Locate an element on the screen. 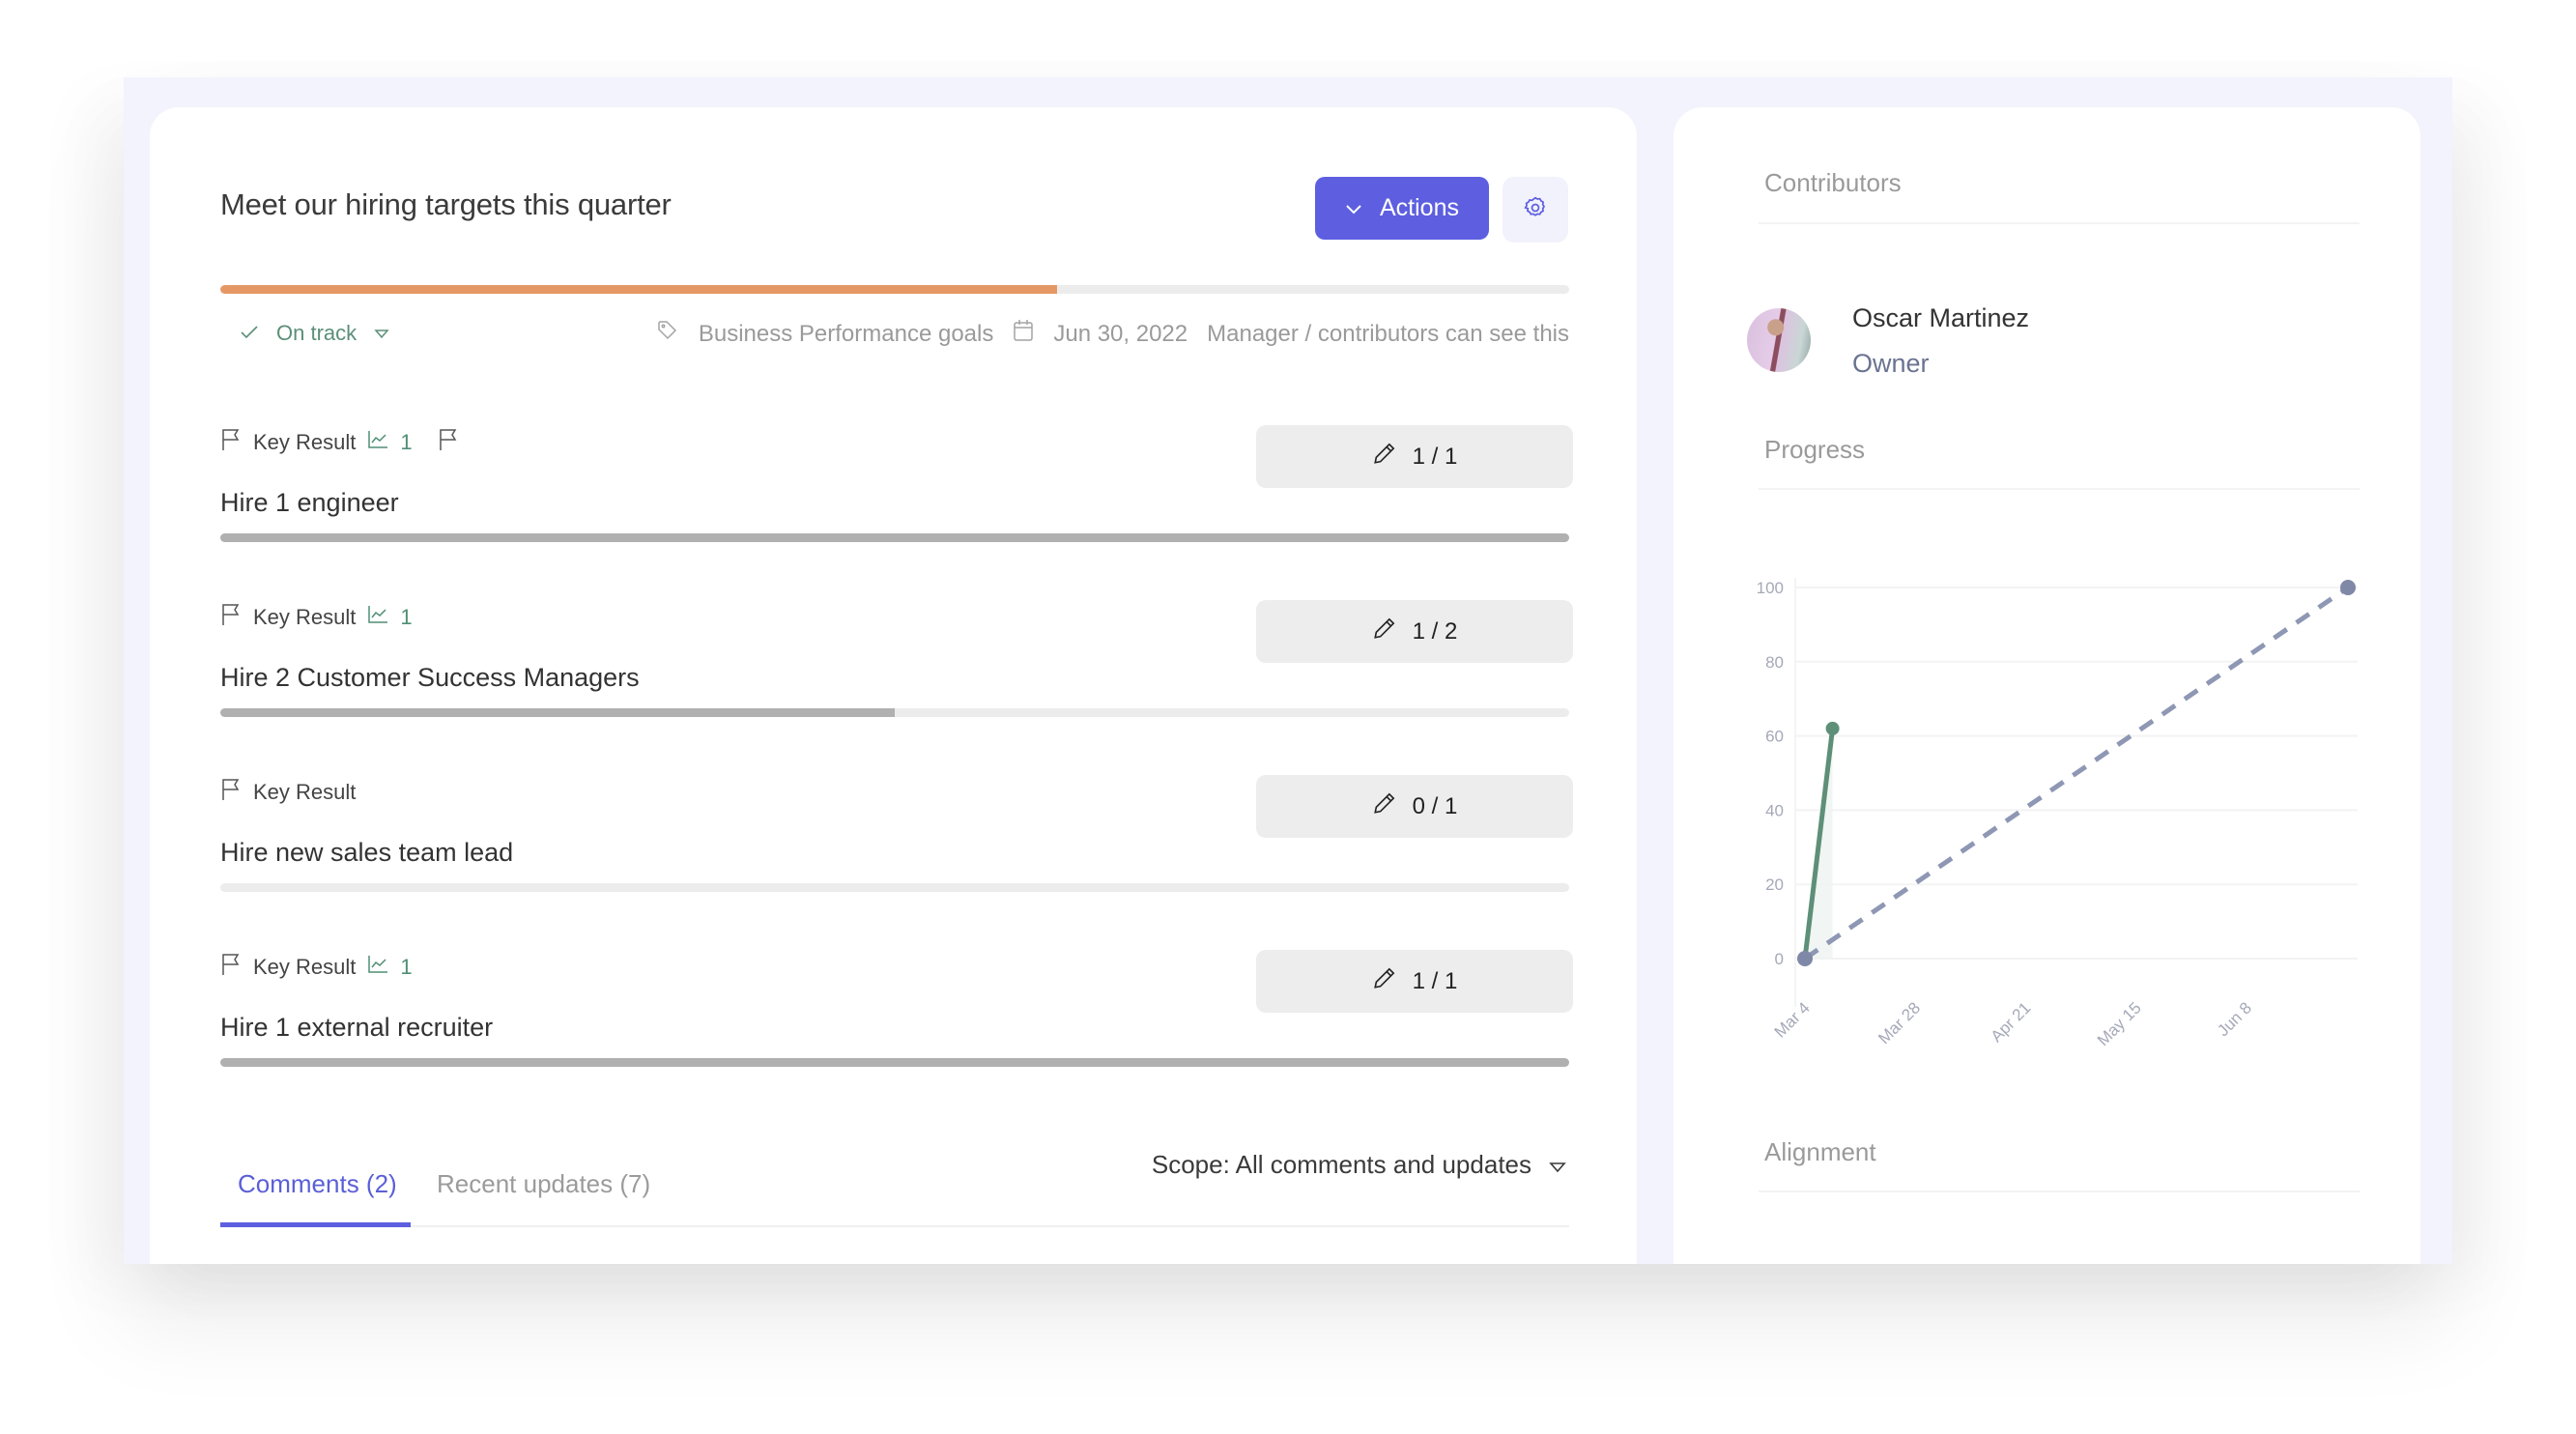 This screenshot has width=2576, height=1434. key-result-value-button: 0 / 1 is located at coordinates (1415, 806).